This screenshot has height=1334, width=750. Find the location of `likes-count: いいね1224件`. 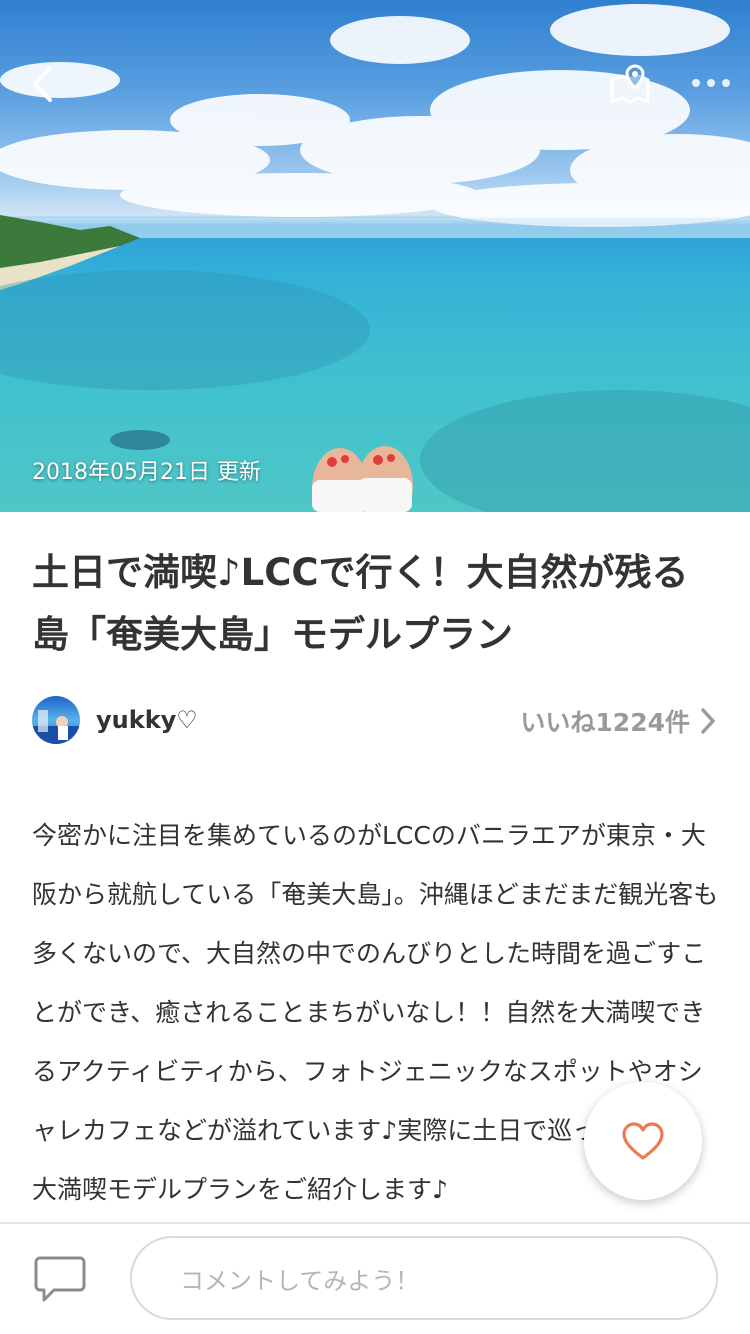

likes-count: いいね1224件 is located at coordinates (605, 722).